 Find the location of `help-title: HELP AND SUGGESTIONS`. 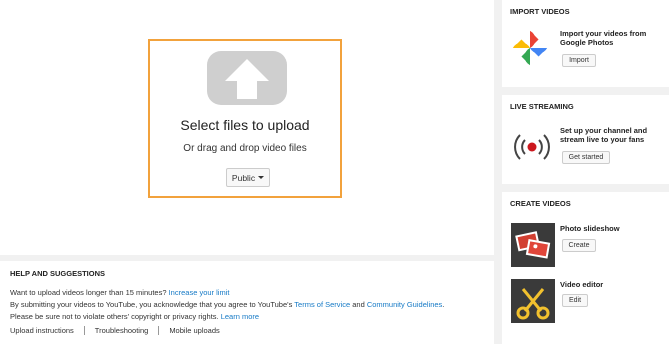

help-title: HELP AND SUGGESTIONS is located at coordinates (58, 273).